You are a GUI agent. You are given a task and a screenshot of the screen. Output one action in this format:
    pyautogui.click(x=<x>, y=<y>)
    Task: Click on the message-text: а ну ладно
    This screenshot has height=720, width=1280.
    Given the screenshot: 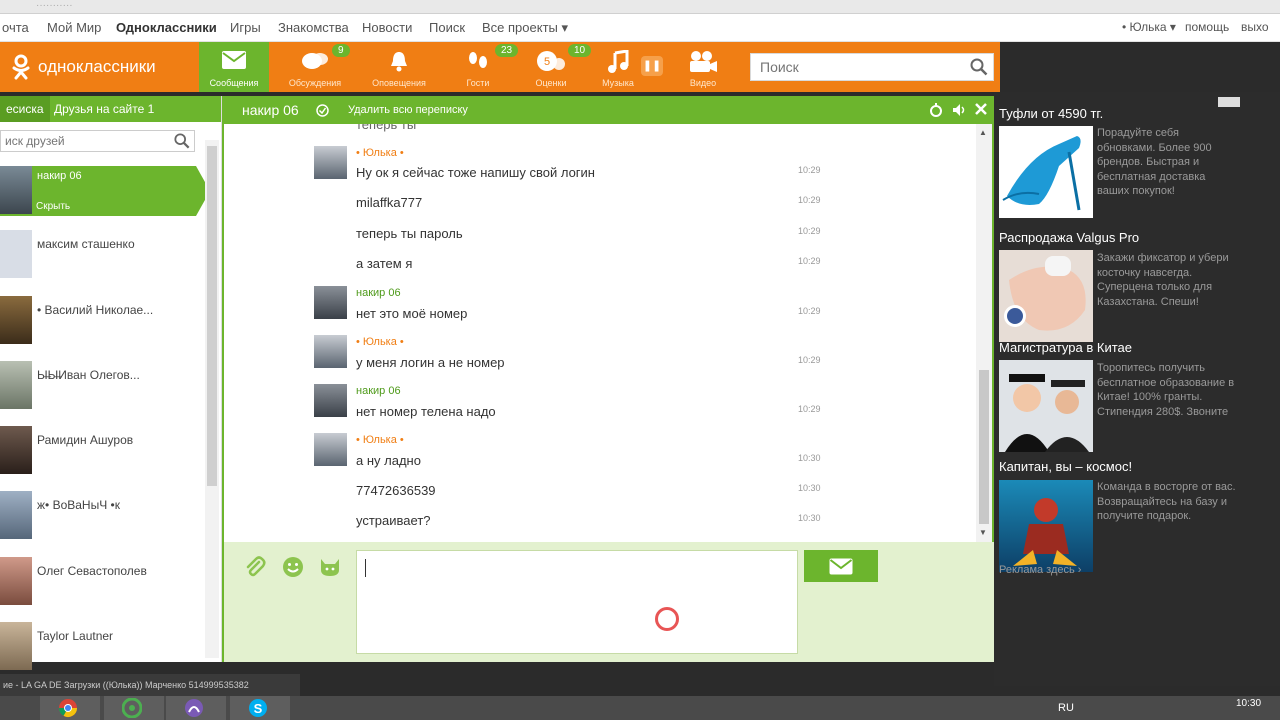 What is the action you would take?
    pyautogui.click(x=388, y=460)
    